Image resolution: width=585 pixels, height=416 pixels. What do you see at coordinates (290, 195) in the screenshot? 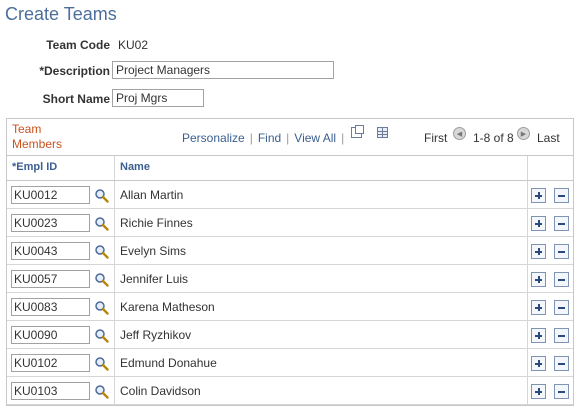
I see `table-row: KU0012 Allan Martin` at bounding box center [290, 195].